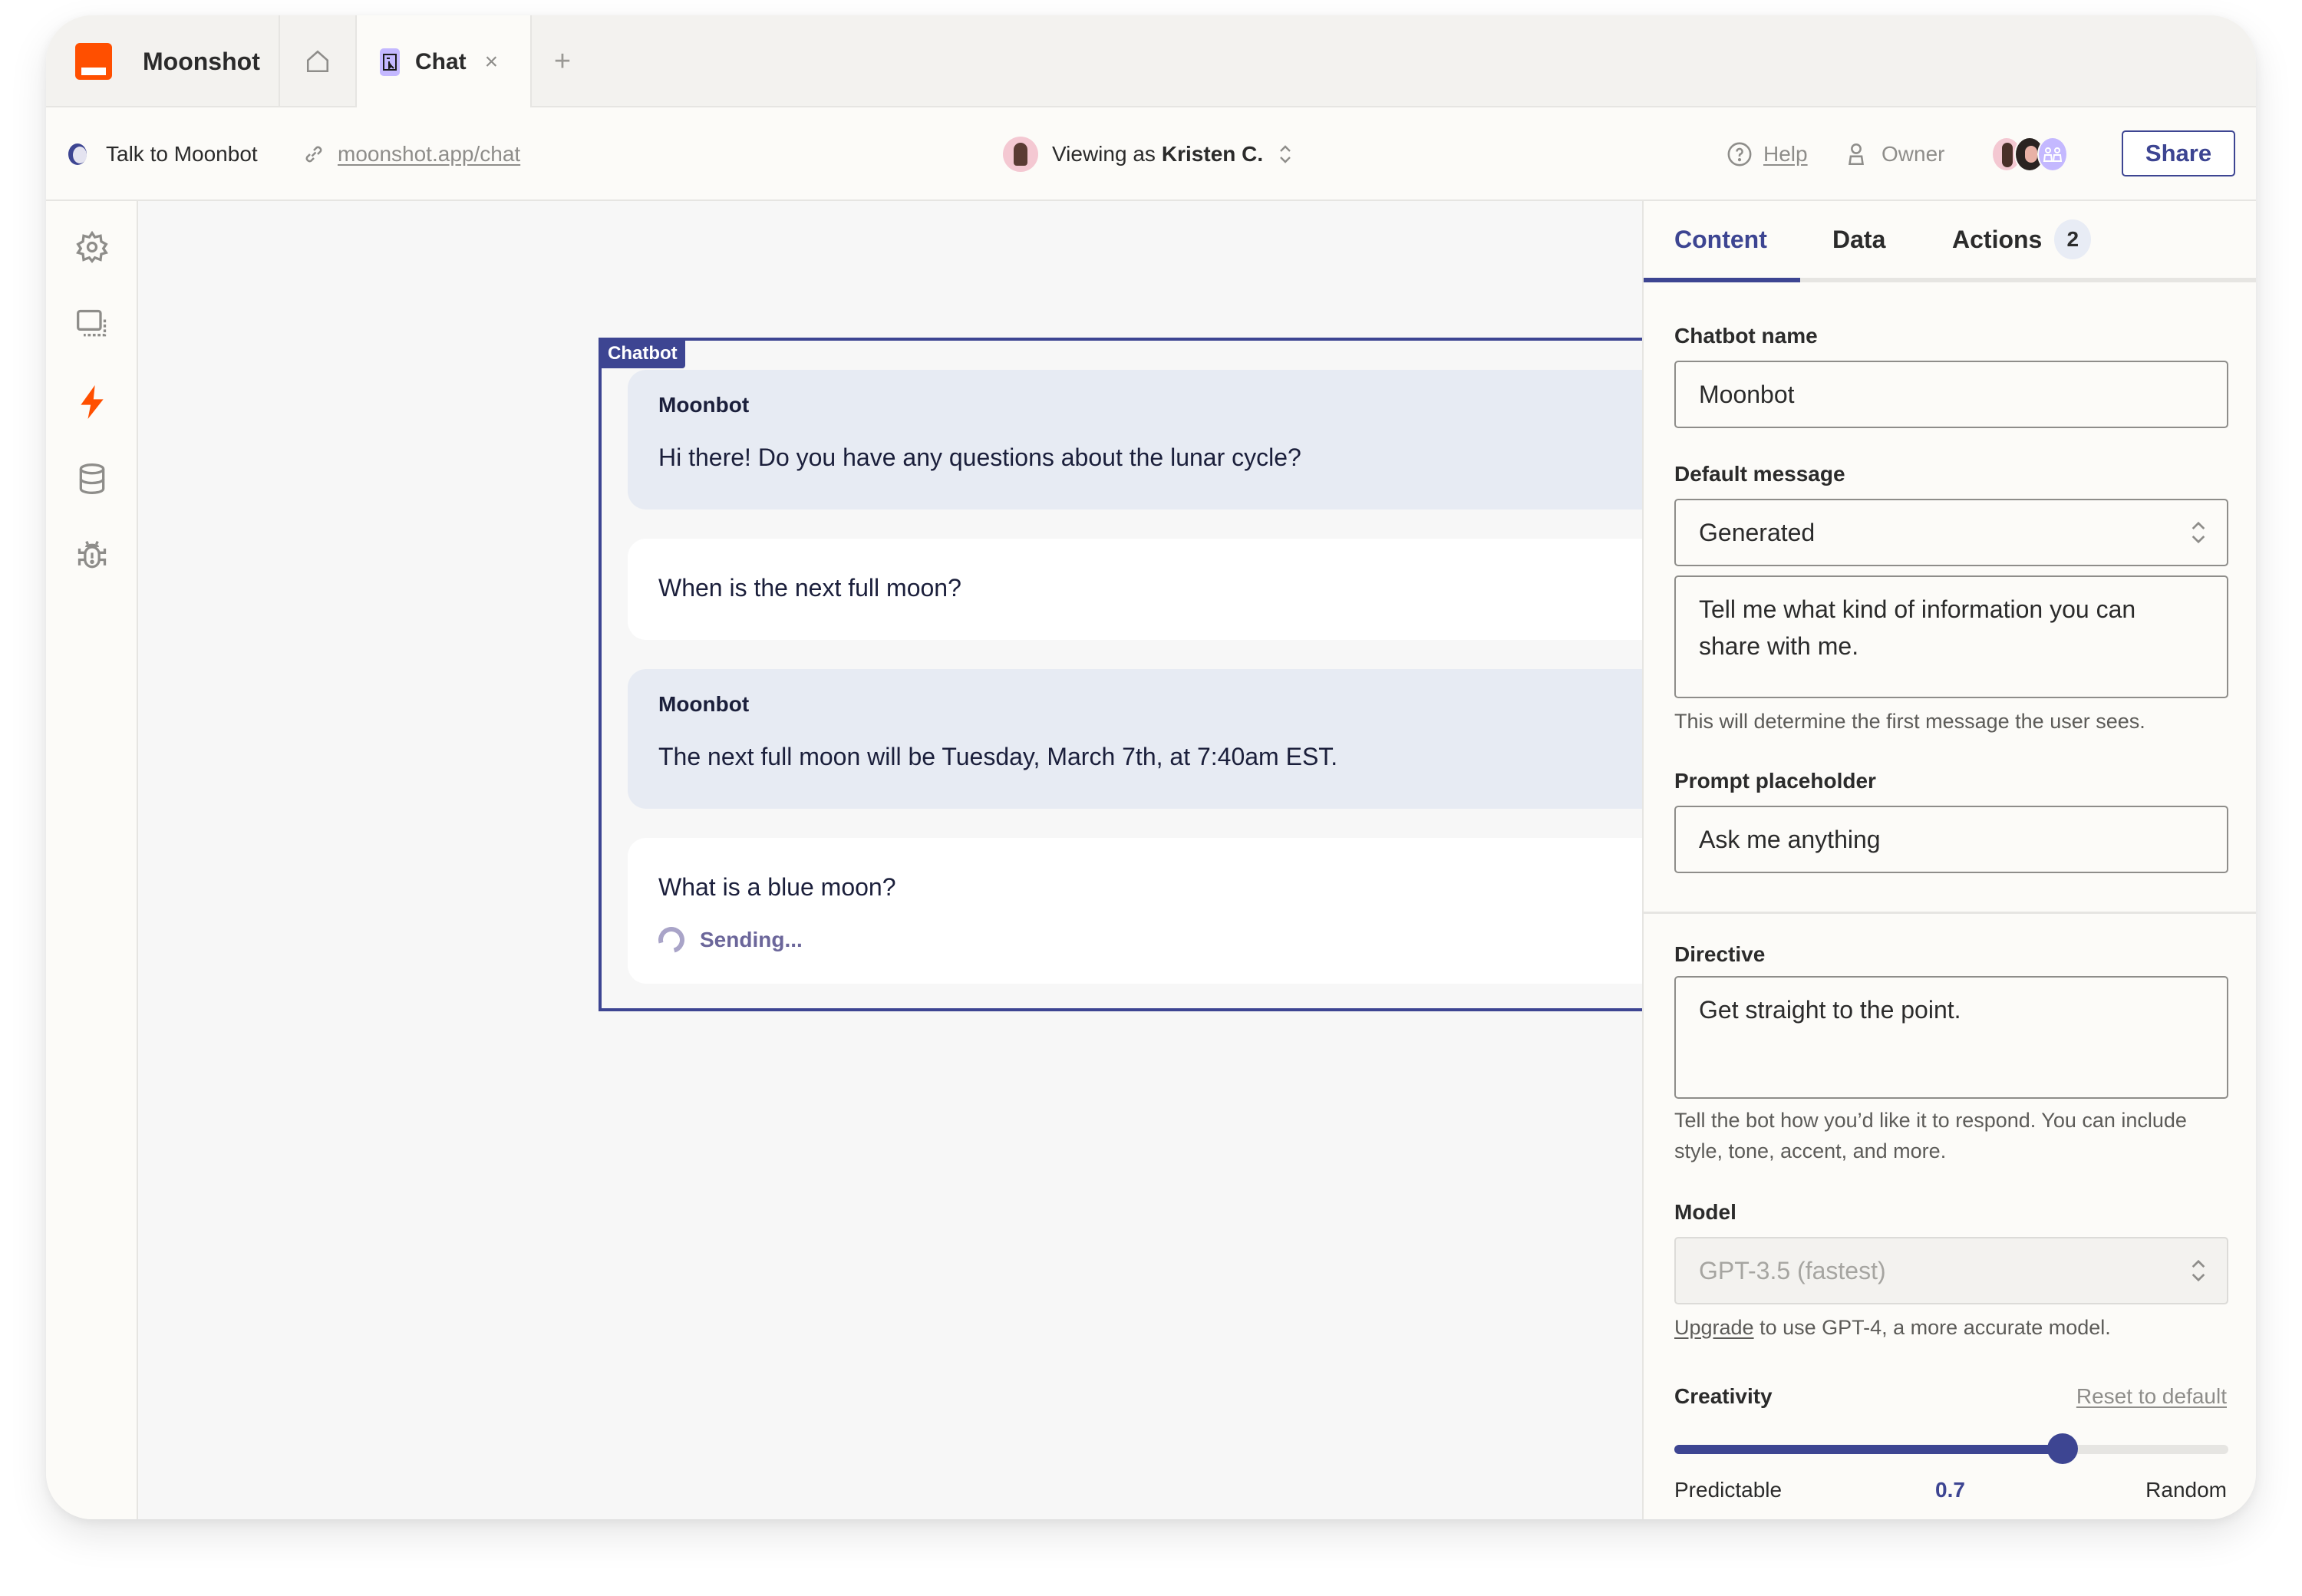 Image resolution: width=2302 pixels, height=1596 pixels. I want to click on tab-chat-label: Chat, so click(441, 62).